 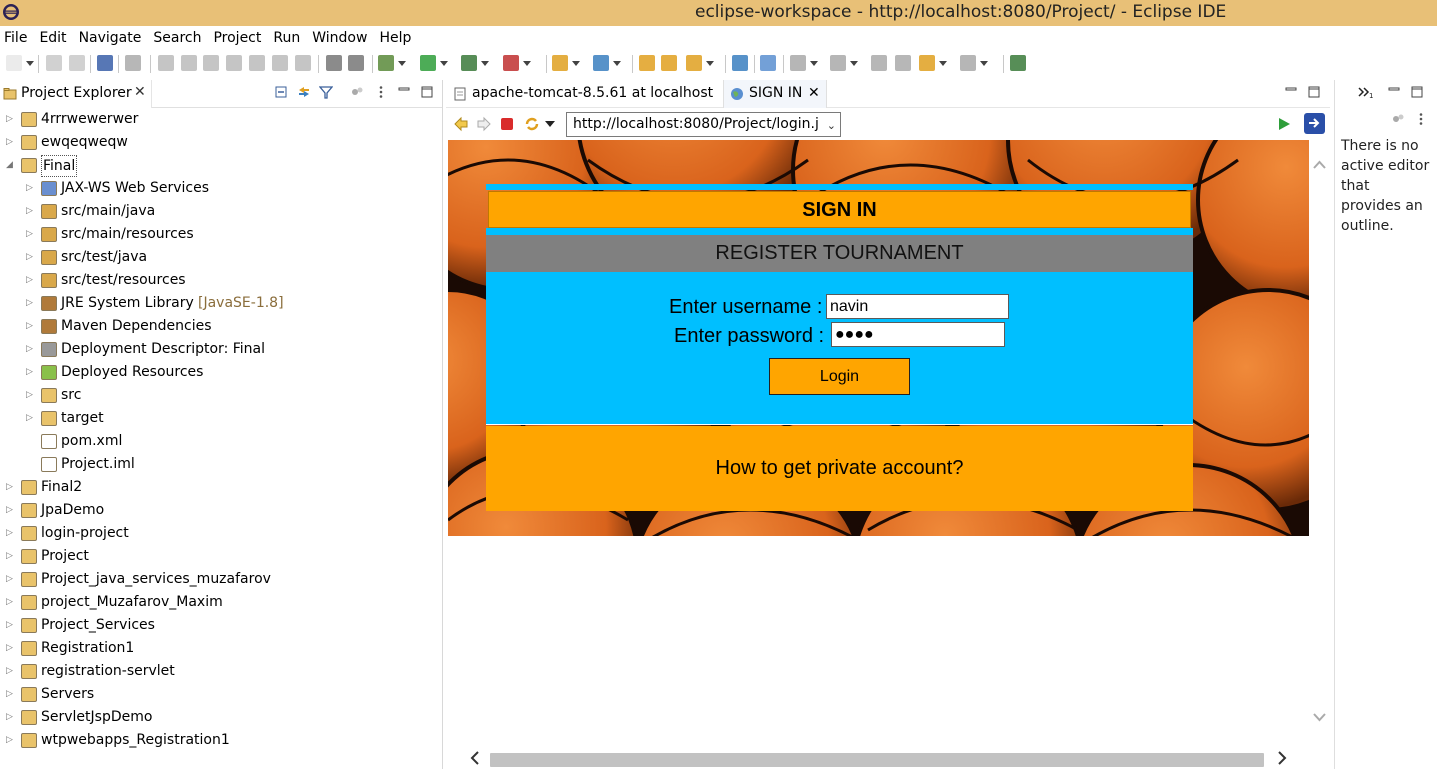 What do you see at coordinates (221, 188) in the screenshot?
I see `tree-item: ▷ JAX-WS Web Services` at bounding box center [221, 188].